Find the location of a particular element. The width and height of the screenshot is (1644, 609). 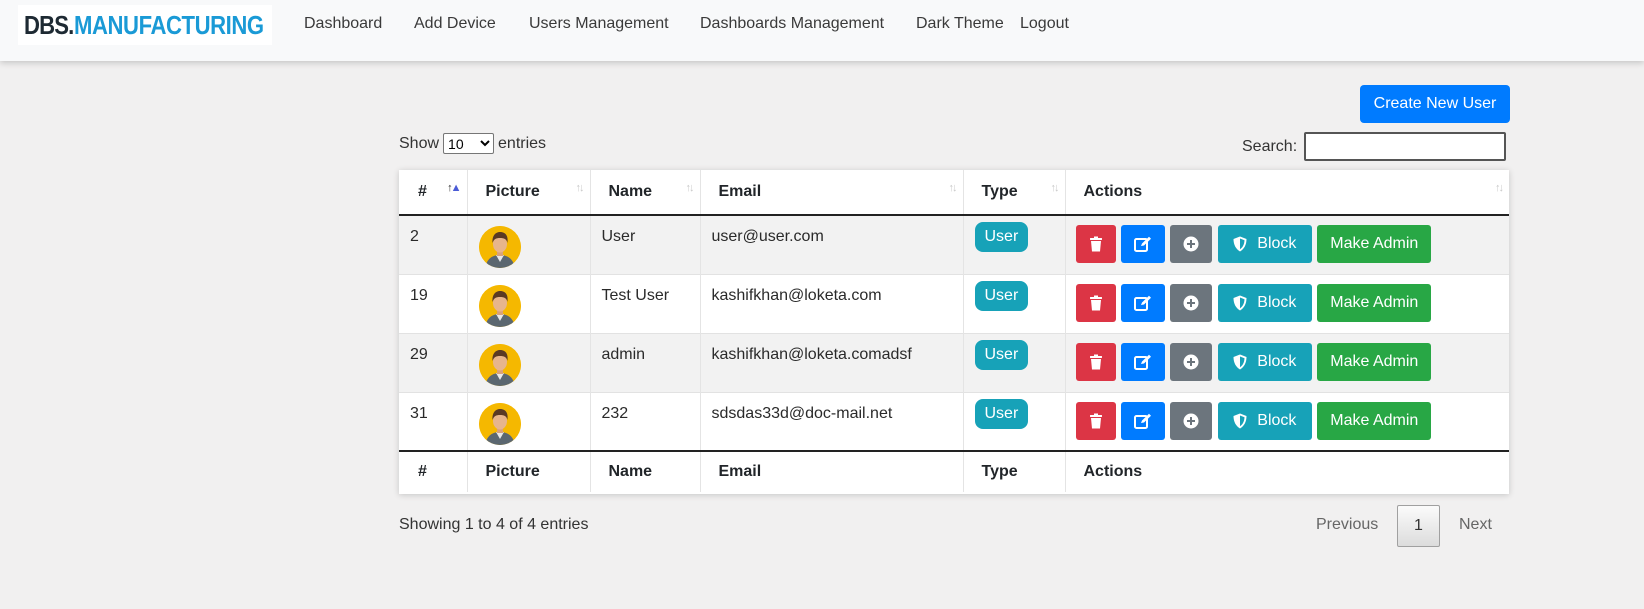

pagination-next: Next is located at coordinates (1475, 525).